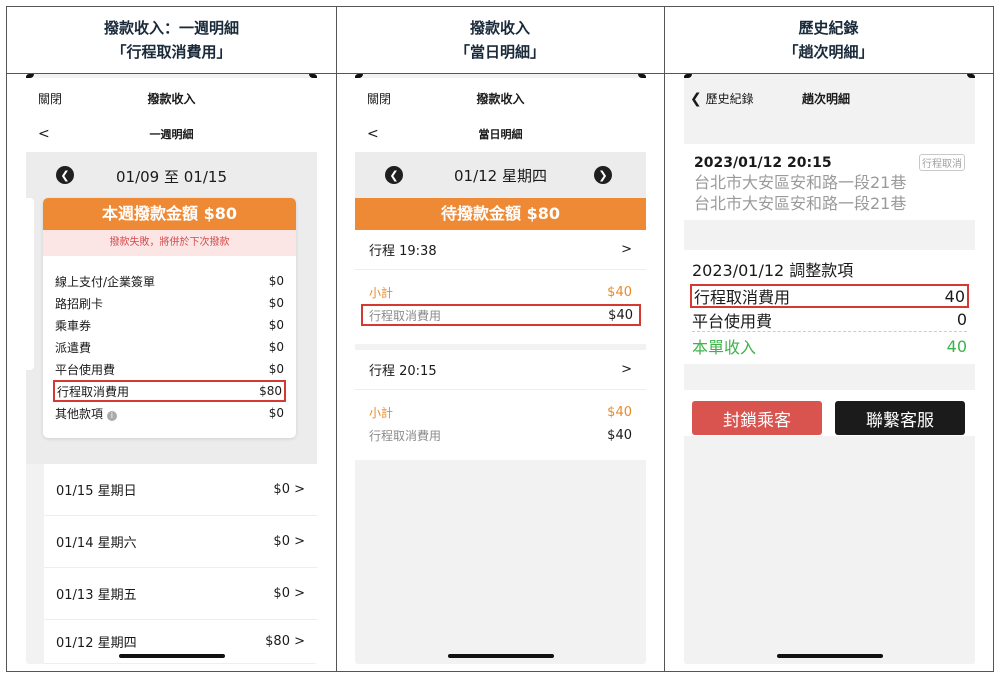 Image resolution: width=1000 pixels, height=678 pixels. I want to click on date-selector: ❮ 01/12 星期四 ❯, so click(500, 175).